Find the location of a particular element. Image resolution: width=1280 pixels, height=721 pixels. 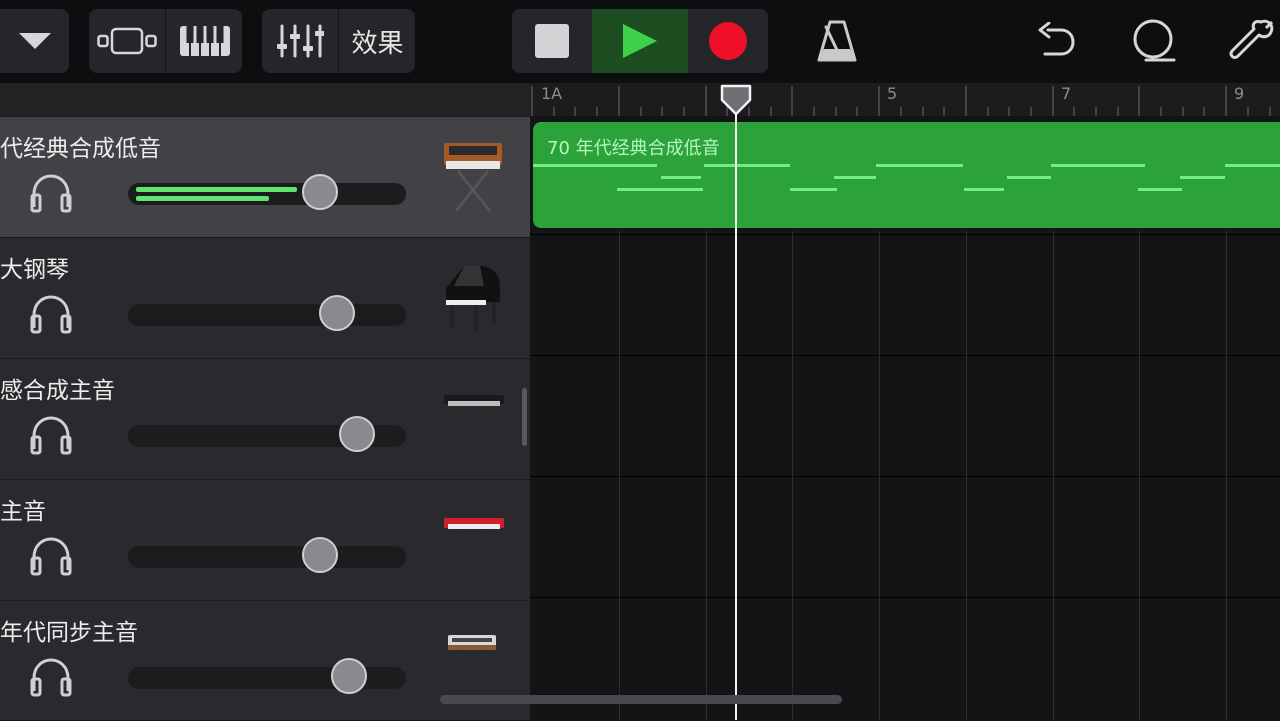

tracks-view-button is located at coordinates (127, 41).